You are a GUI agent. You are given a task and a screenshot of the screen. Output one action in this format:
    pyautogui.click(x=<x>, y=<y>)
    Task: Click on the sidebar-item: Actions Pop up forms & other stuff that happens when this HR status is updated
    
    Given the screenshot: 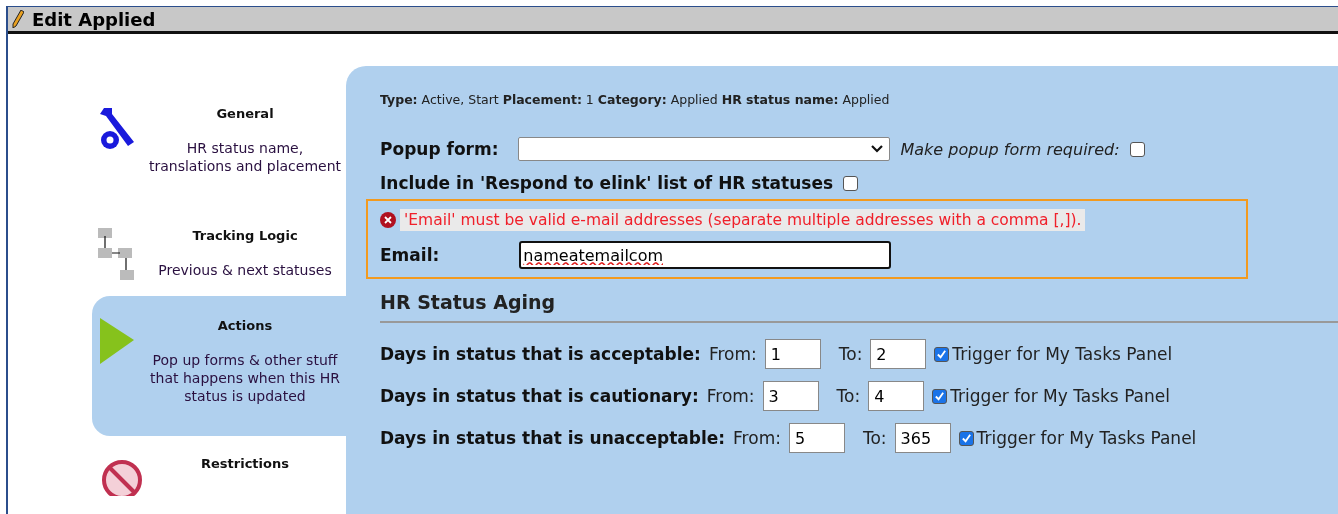 What is the action you would take?
    pyautogui.click(x=219, y=366)
    